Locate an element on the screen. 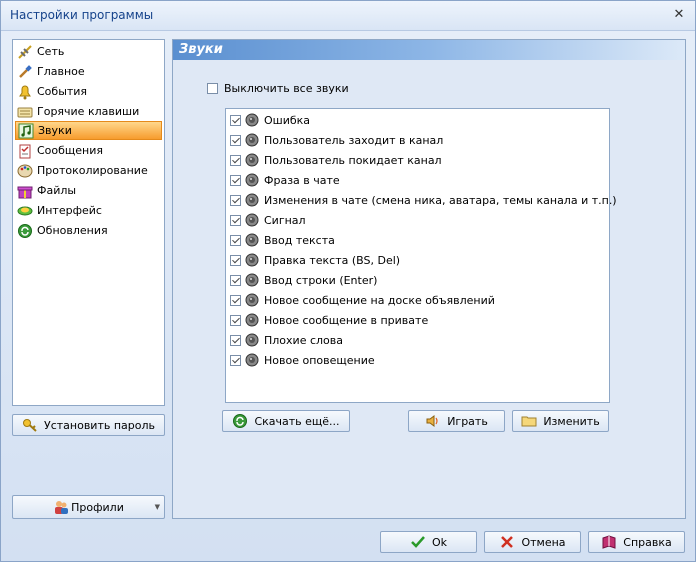 This screenshot has height=562, width=696. list-item: Новое сообщение на доске объявлений is located at coordinates (362, 300).